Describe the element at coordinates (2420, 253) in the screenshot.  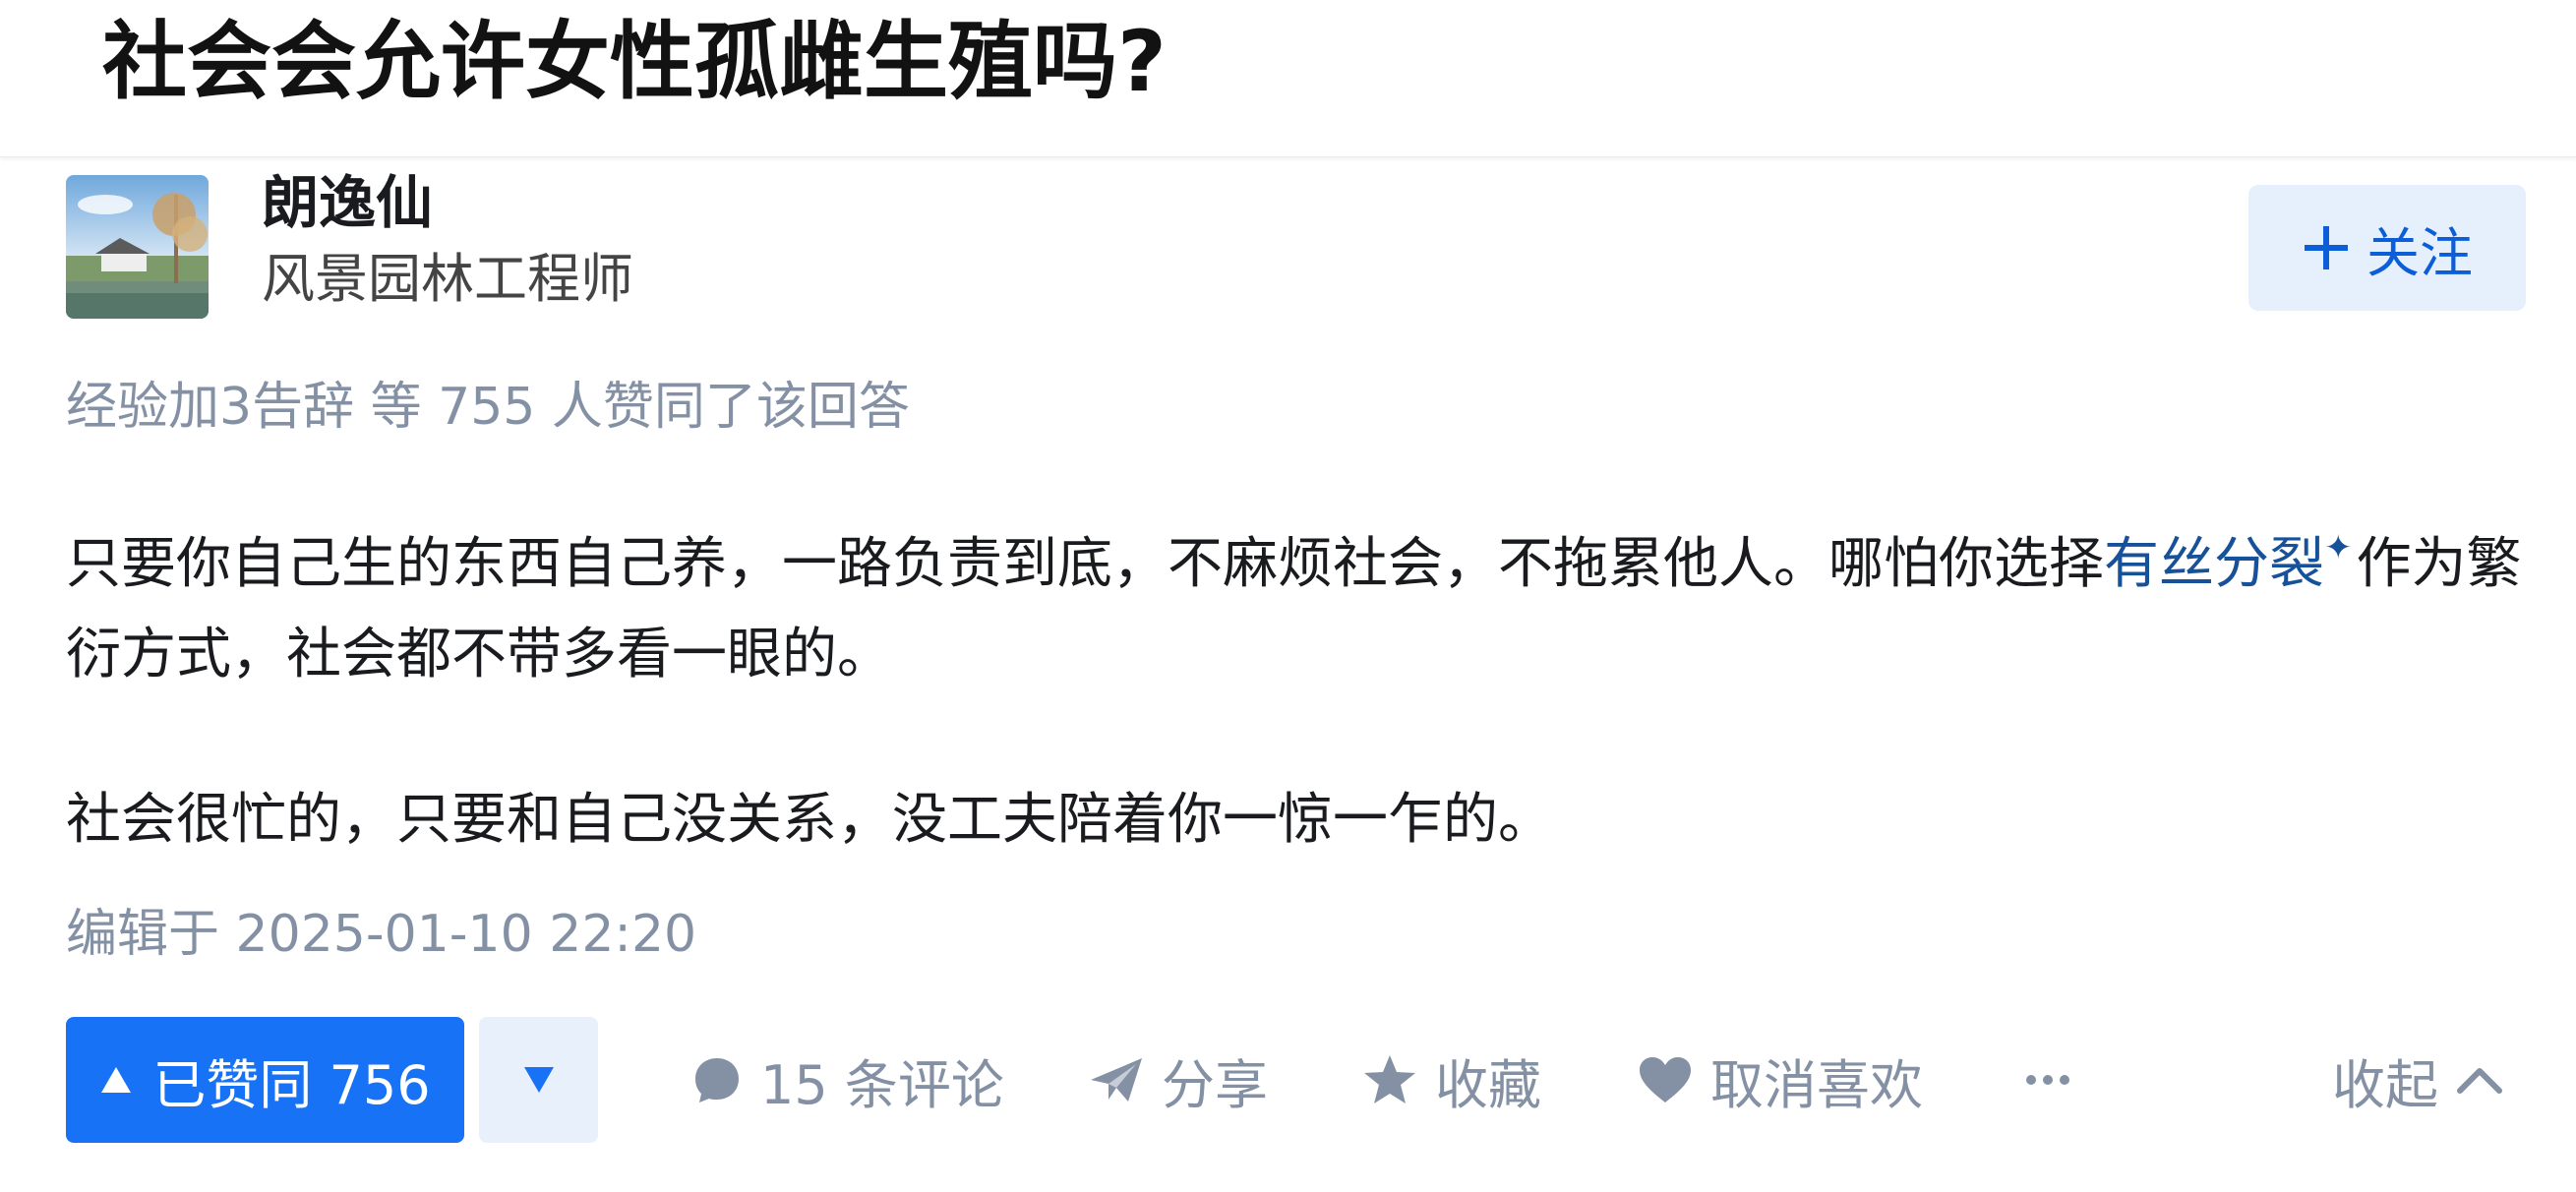
I see `follow-label: 关注` at that location.